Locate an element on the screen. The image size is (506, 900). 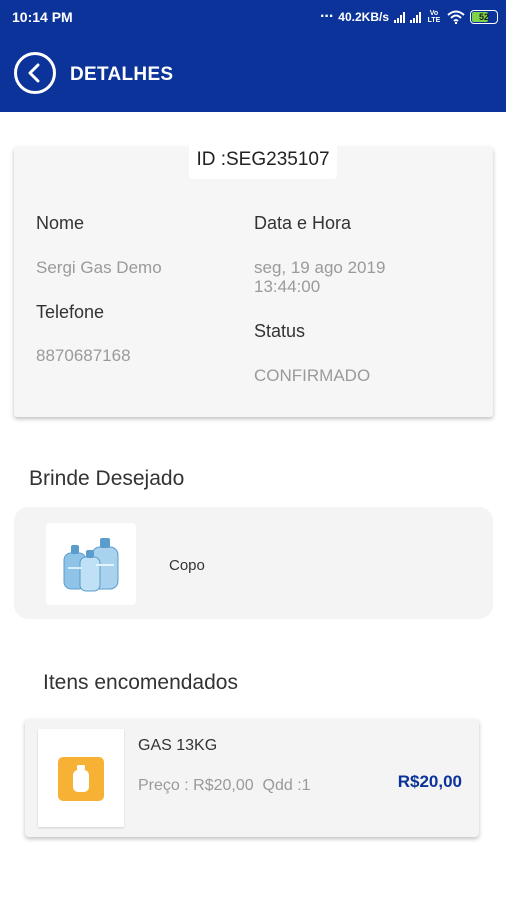
item-image is located at coordinates (81, 778).